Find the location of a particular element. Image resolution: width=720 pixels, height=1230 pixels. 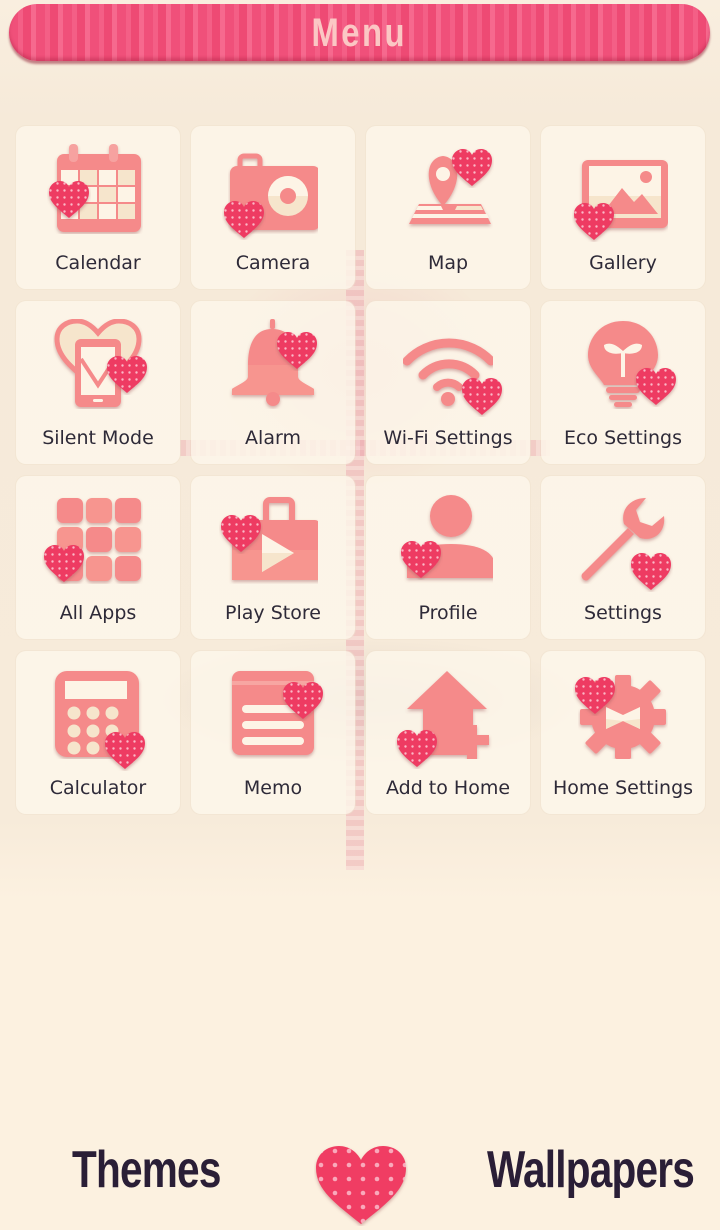

wallpapers-button: Wallpapers is located at coordinates (591, 1170).